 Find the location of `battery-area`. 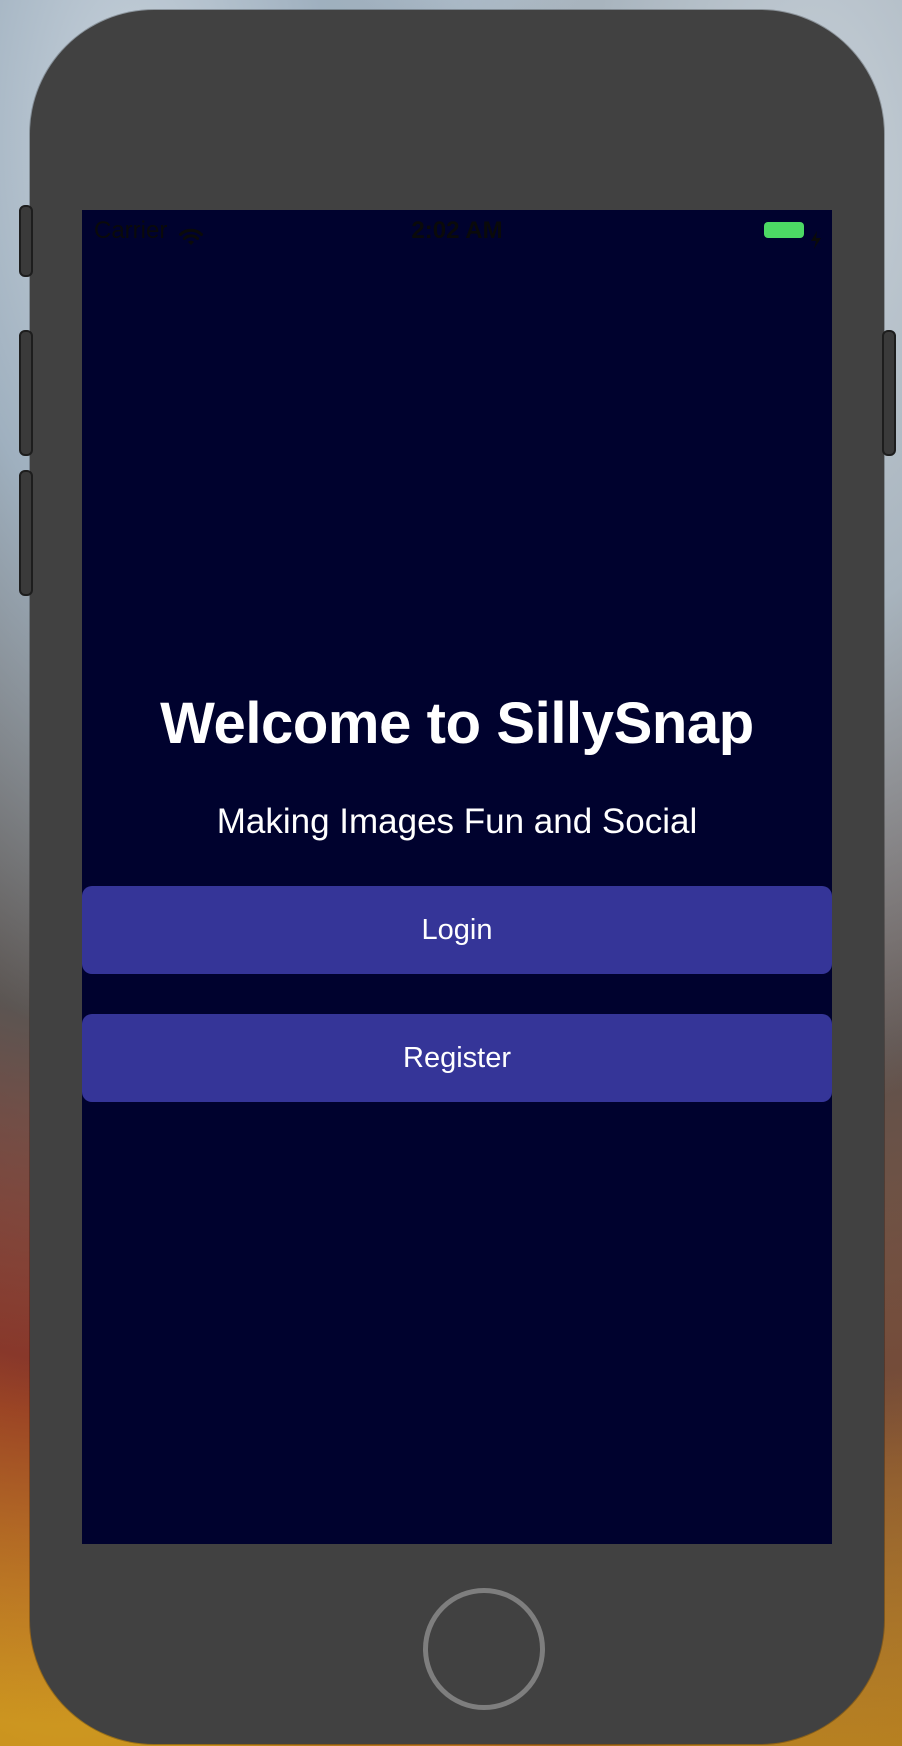

battery-area is located at coordinates (793, 235).